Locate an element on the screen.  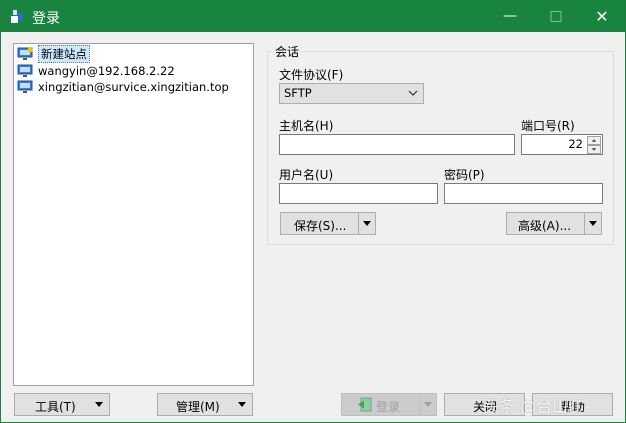
protocol-value: SFTP is located at coordinates (298, 93).